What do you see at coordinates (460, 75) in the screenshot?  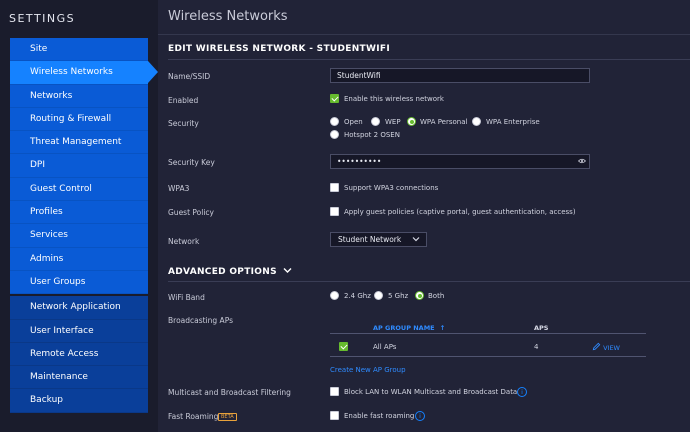 I see `ssid-input: StudentWifi` at bounding box center [460, 75].